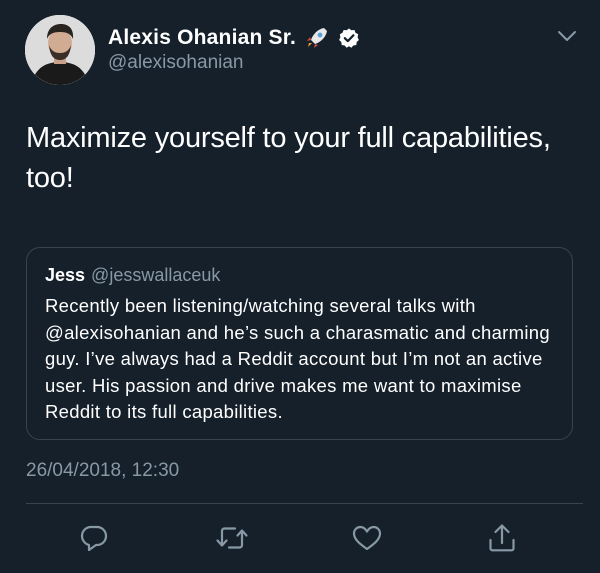  Describe the element at coordinates (102, 471) in the screenshot. I see `tweet-timestamp: 26/04/2018, 12:30` at that location.